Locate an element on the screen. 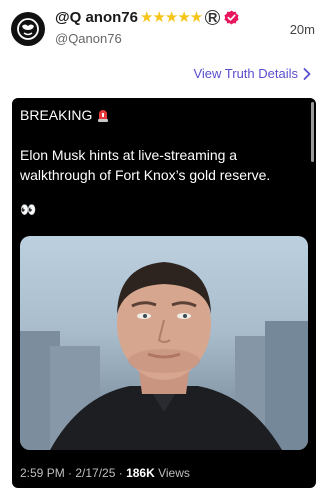 The height and width of the screenshot is (500, 329). view-details-label: View Truth Details is located at coordinates (245, 73).